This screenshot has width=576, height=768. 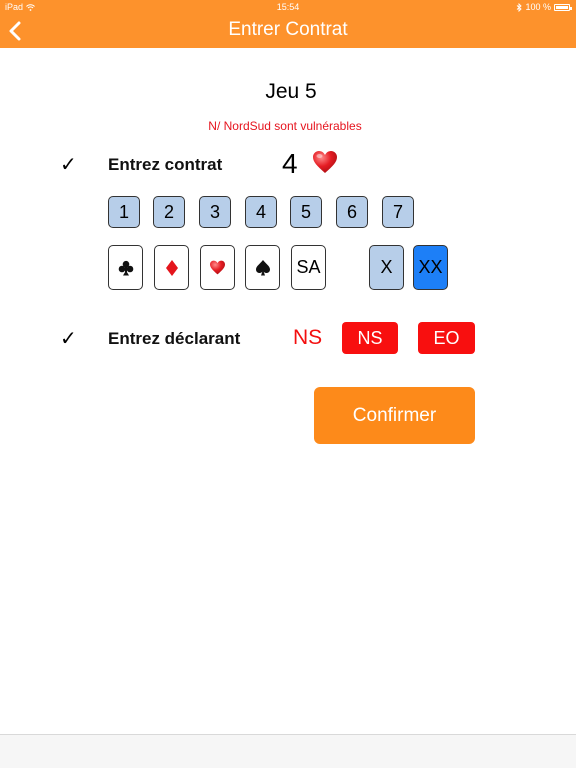 What do you see at coordinates (370, 338) in the screenshot?
I see `declarer-ns-button: NS` at bounding box center [370, 338].